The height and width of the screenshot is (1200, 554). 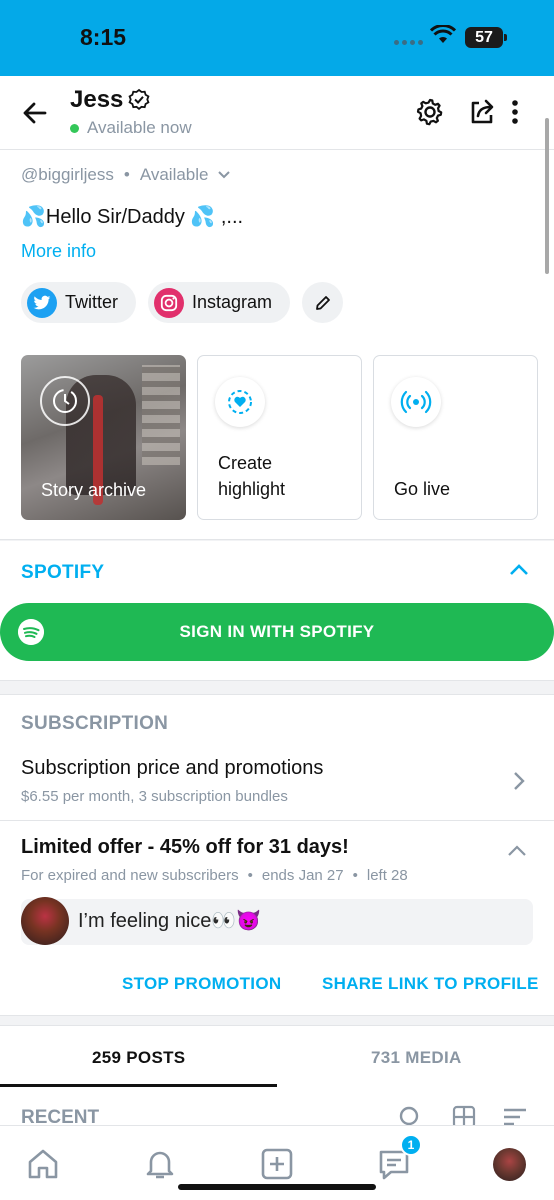 I want to click on username-handle: @biggirljess, so click(x=67, y=174).